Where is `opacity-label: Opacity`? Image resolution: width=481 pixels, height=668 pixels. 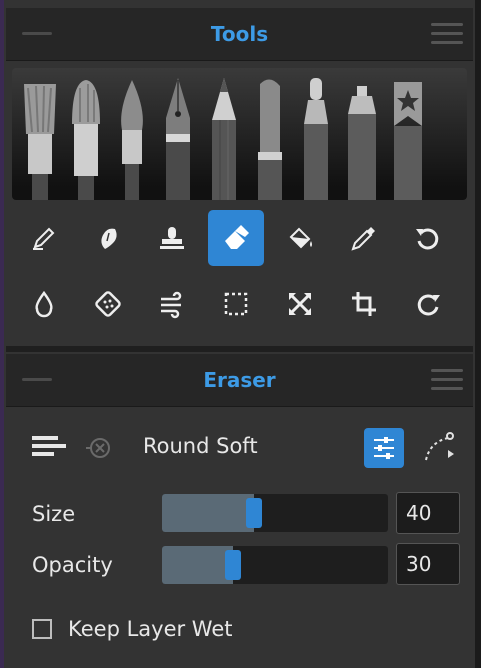
opacity-label: Opacity is located at coordinates (72, 565).